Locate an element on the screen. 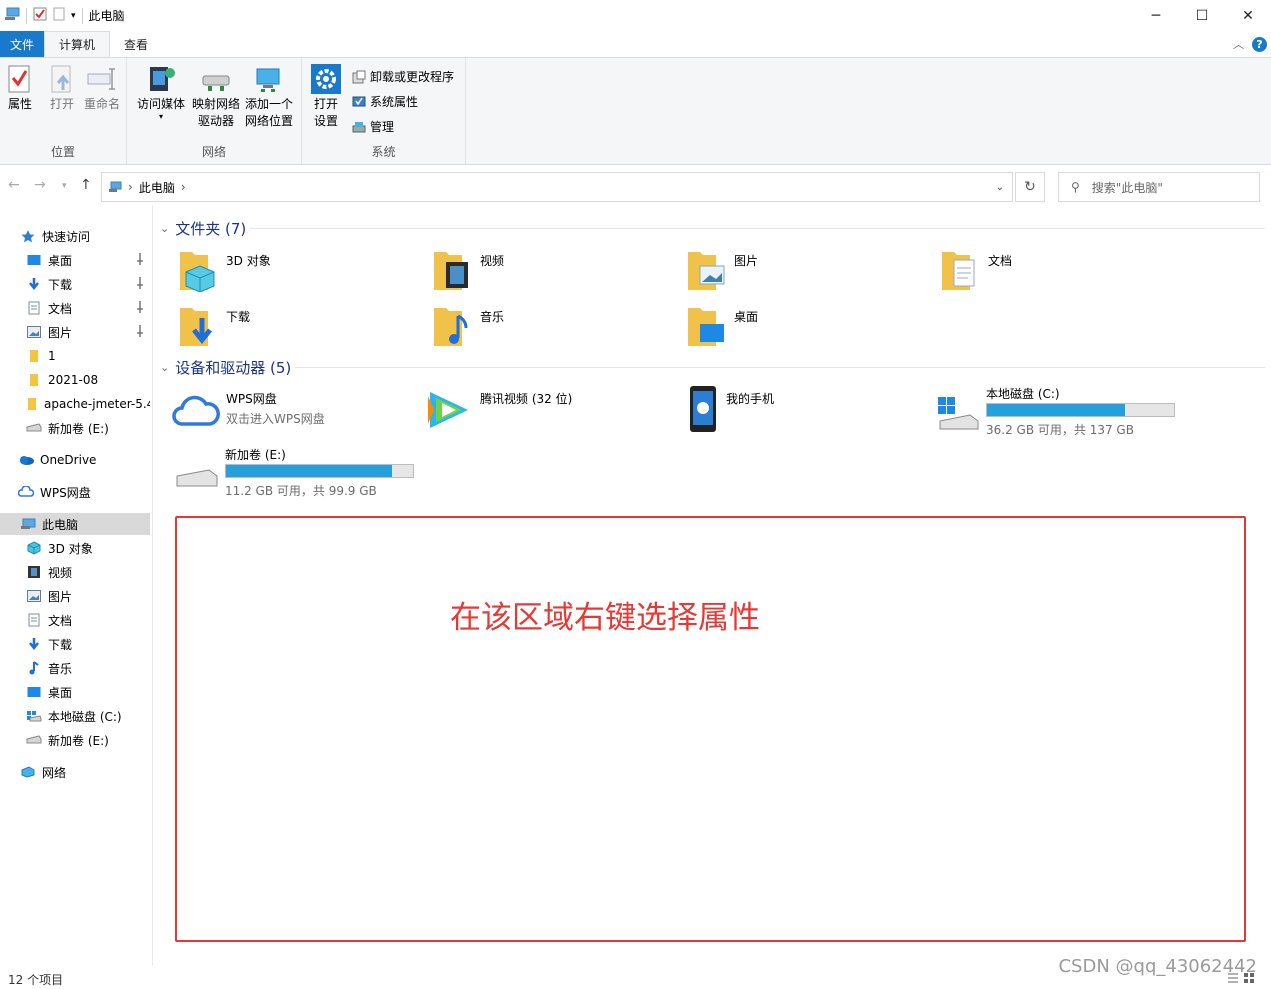  manage-label: 管理 is located at coordinates (382, 127).